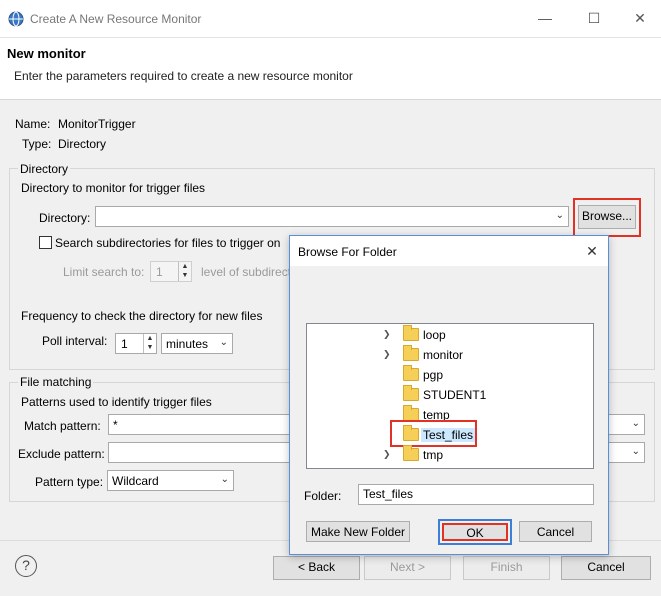  Describe the element at coordinates (545, 18) in the screenshot. I see `minimize-icon: —` at that location.